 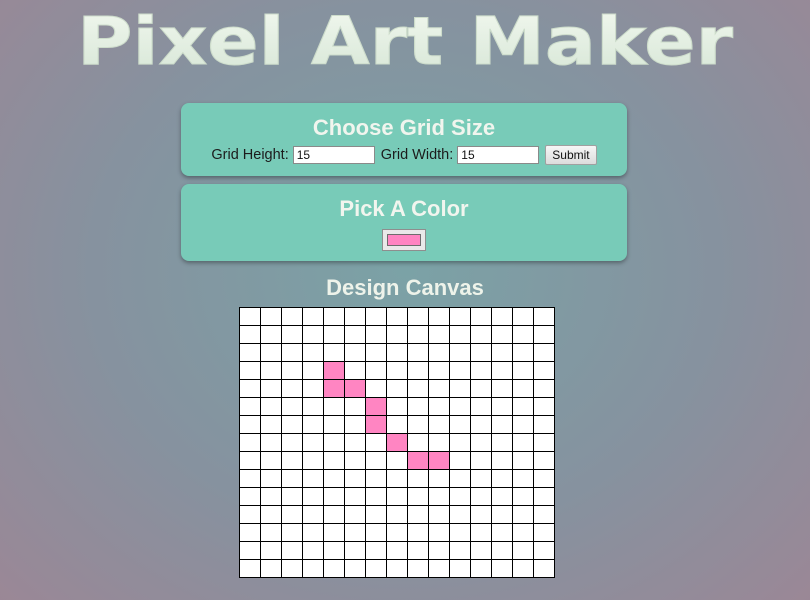 I want to click on grid-width-input, so click(x=498, y=155).